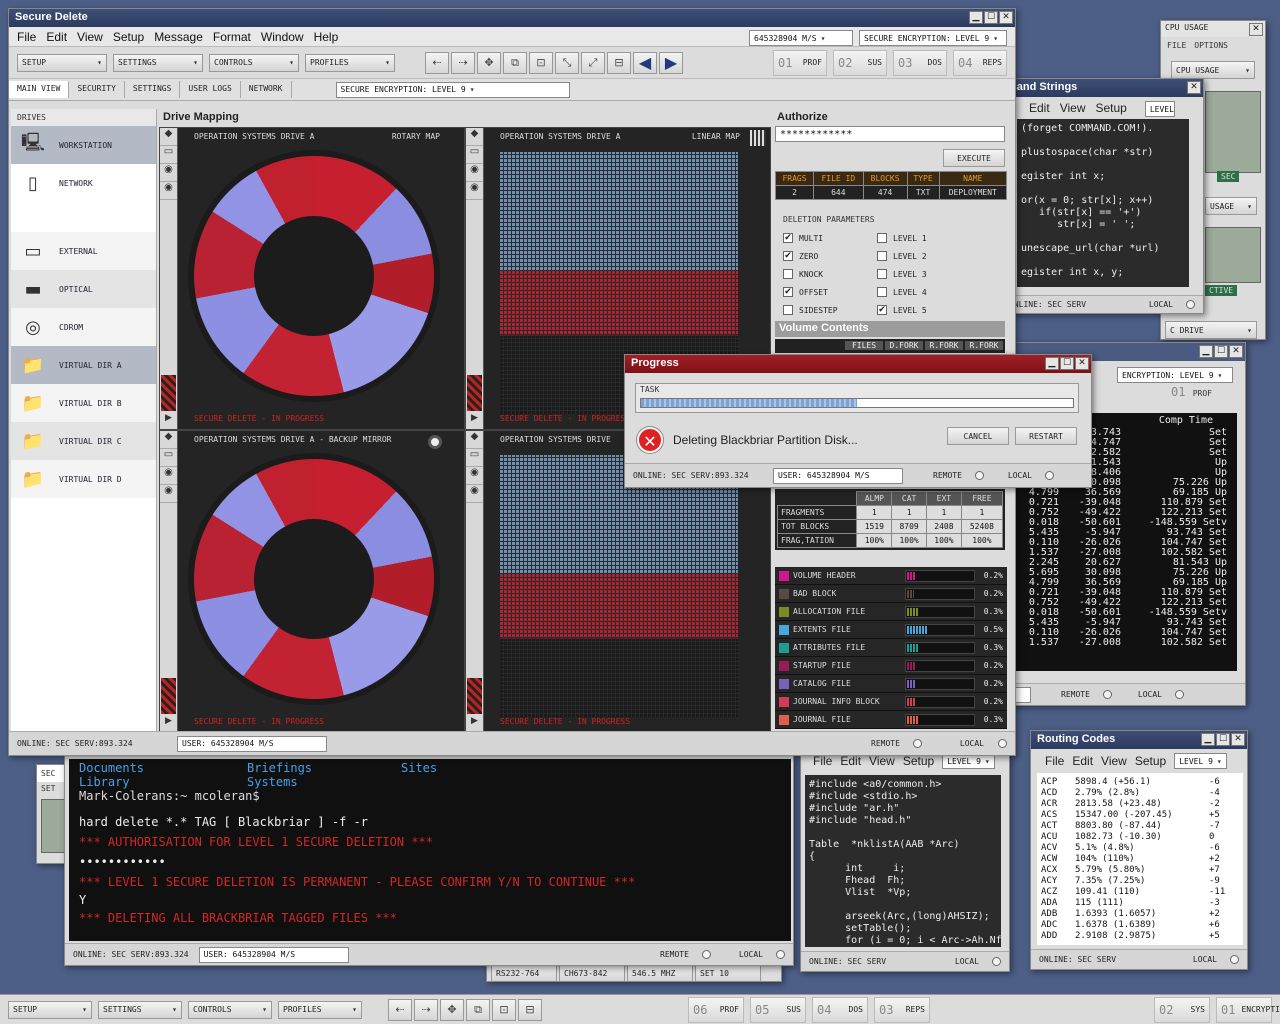 This screenshot has width=1280, height=1024. Describe the element at coordinates (163, 768) in the screenshot. I see `link-documents: Documents` at that location.